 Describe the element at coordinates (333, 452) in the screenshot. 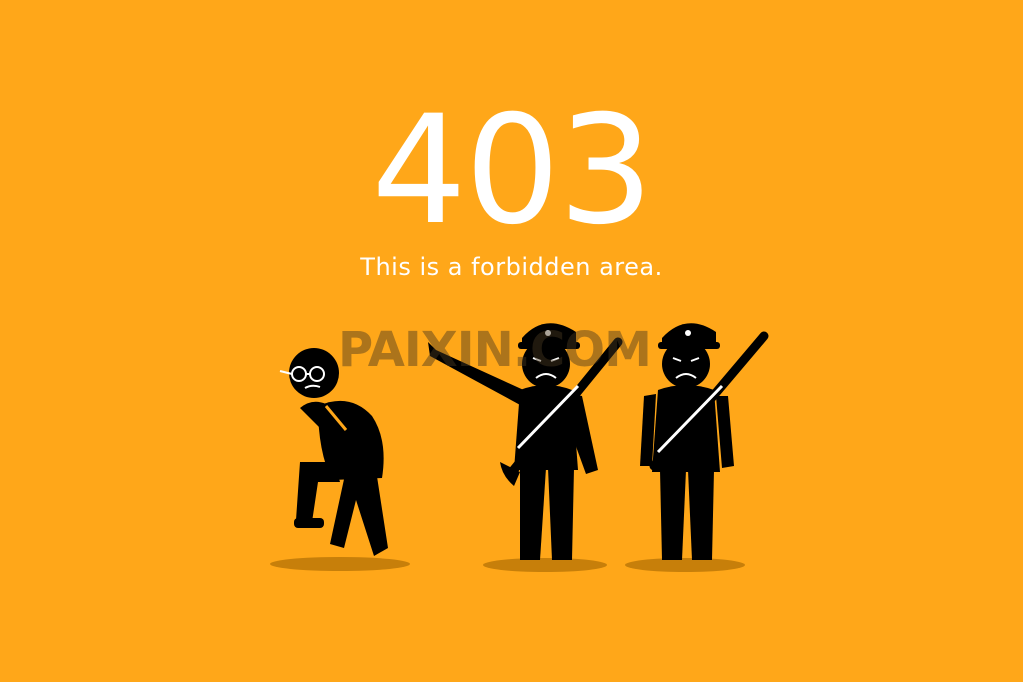

I see `intruder-figure` at that location.